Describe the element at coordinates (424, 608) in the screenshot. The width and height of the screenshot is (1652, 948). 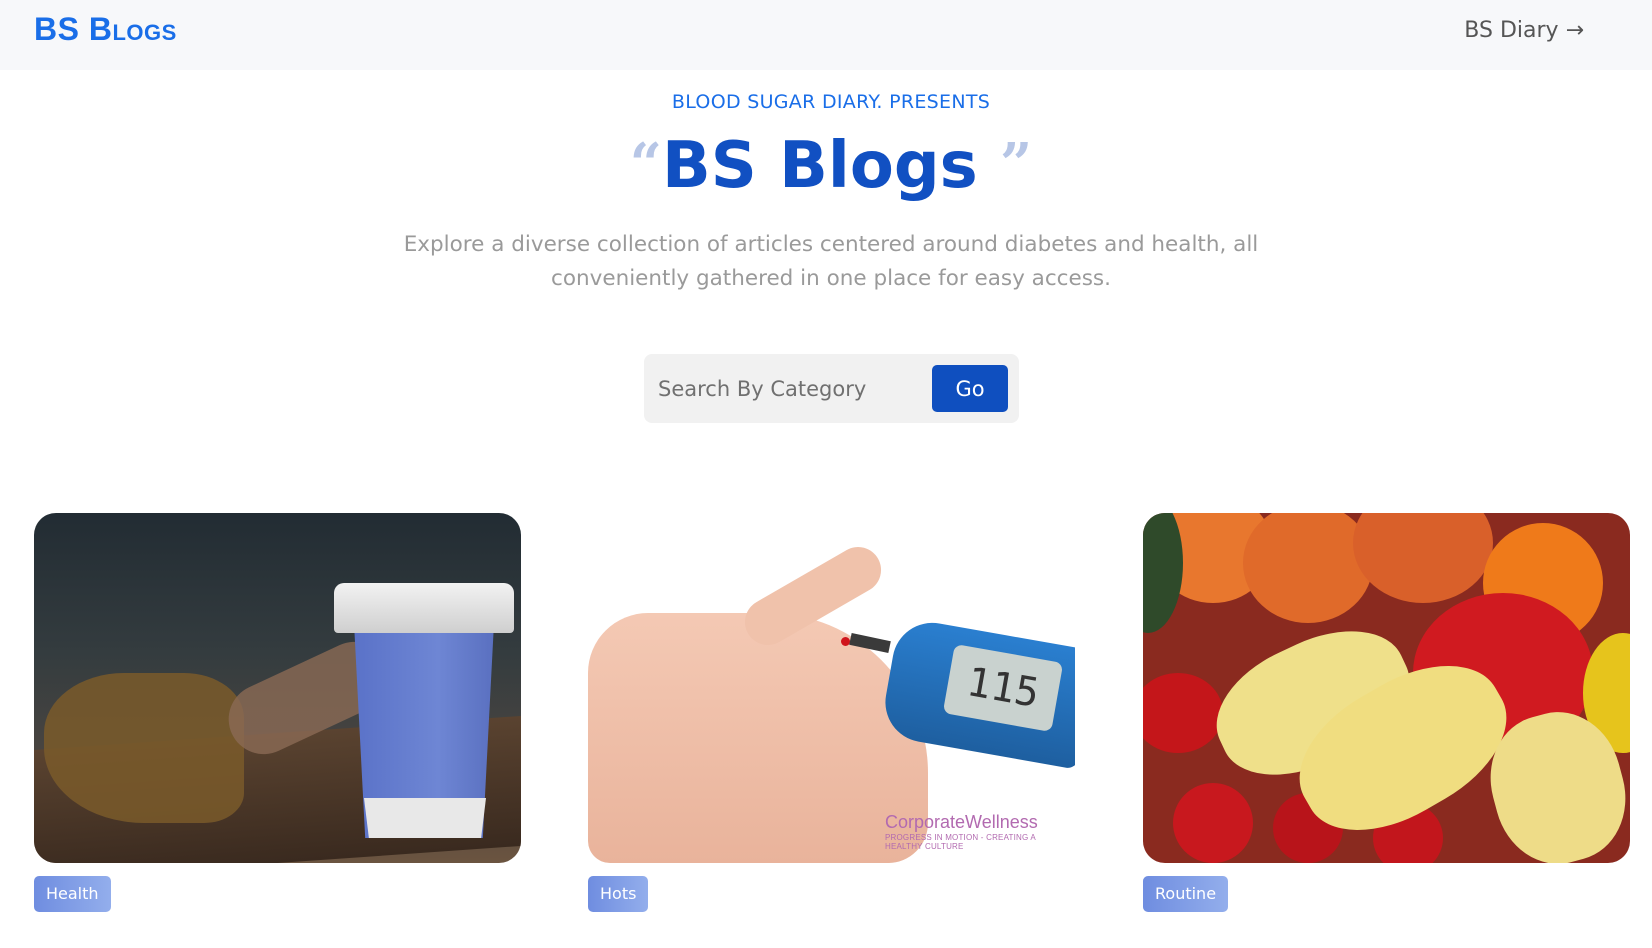
I see `cup-lid` at that location.